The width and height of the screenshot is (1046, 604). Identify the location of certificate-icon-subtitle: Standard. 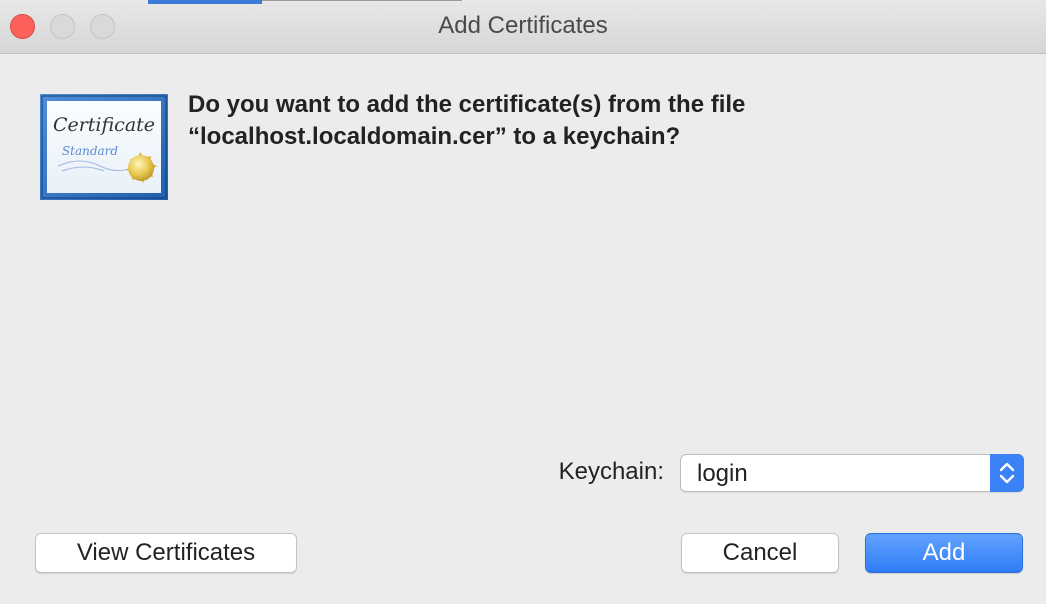
(90, 151).